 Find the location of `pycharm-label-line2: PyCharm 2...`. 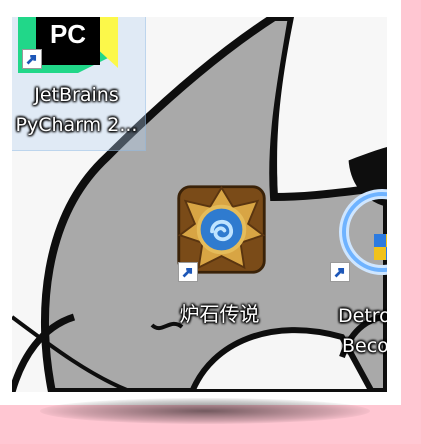

pycharm-label-line2: PyCharm 2... is located at coordinates (76, 125).